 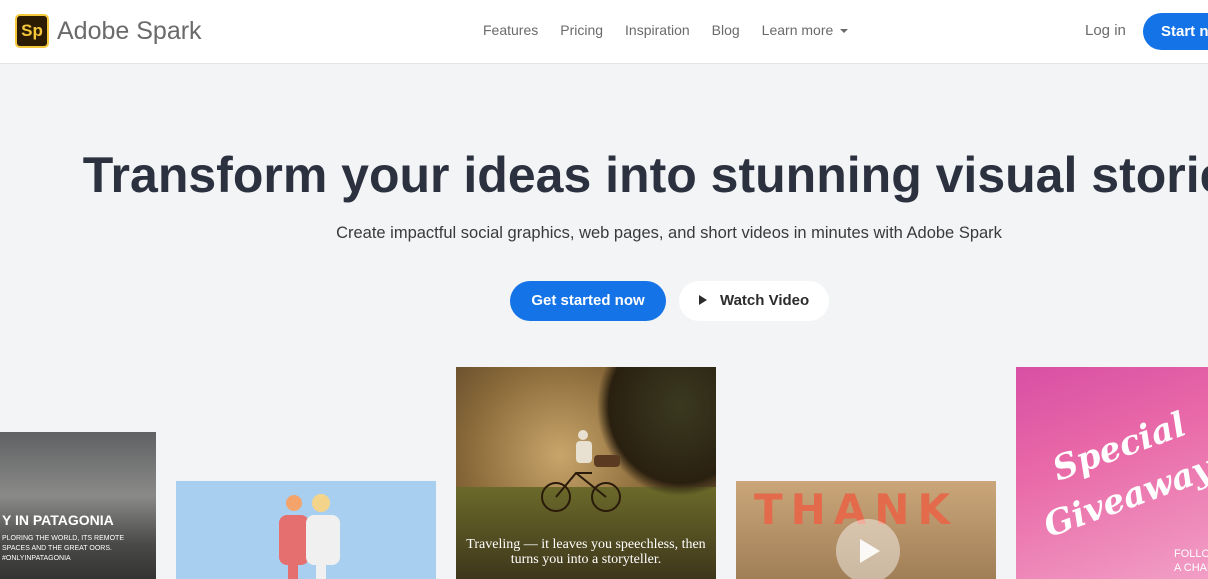 I want to click on nav-features: Features, so click(x=510, y=30).